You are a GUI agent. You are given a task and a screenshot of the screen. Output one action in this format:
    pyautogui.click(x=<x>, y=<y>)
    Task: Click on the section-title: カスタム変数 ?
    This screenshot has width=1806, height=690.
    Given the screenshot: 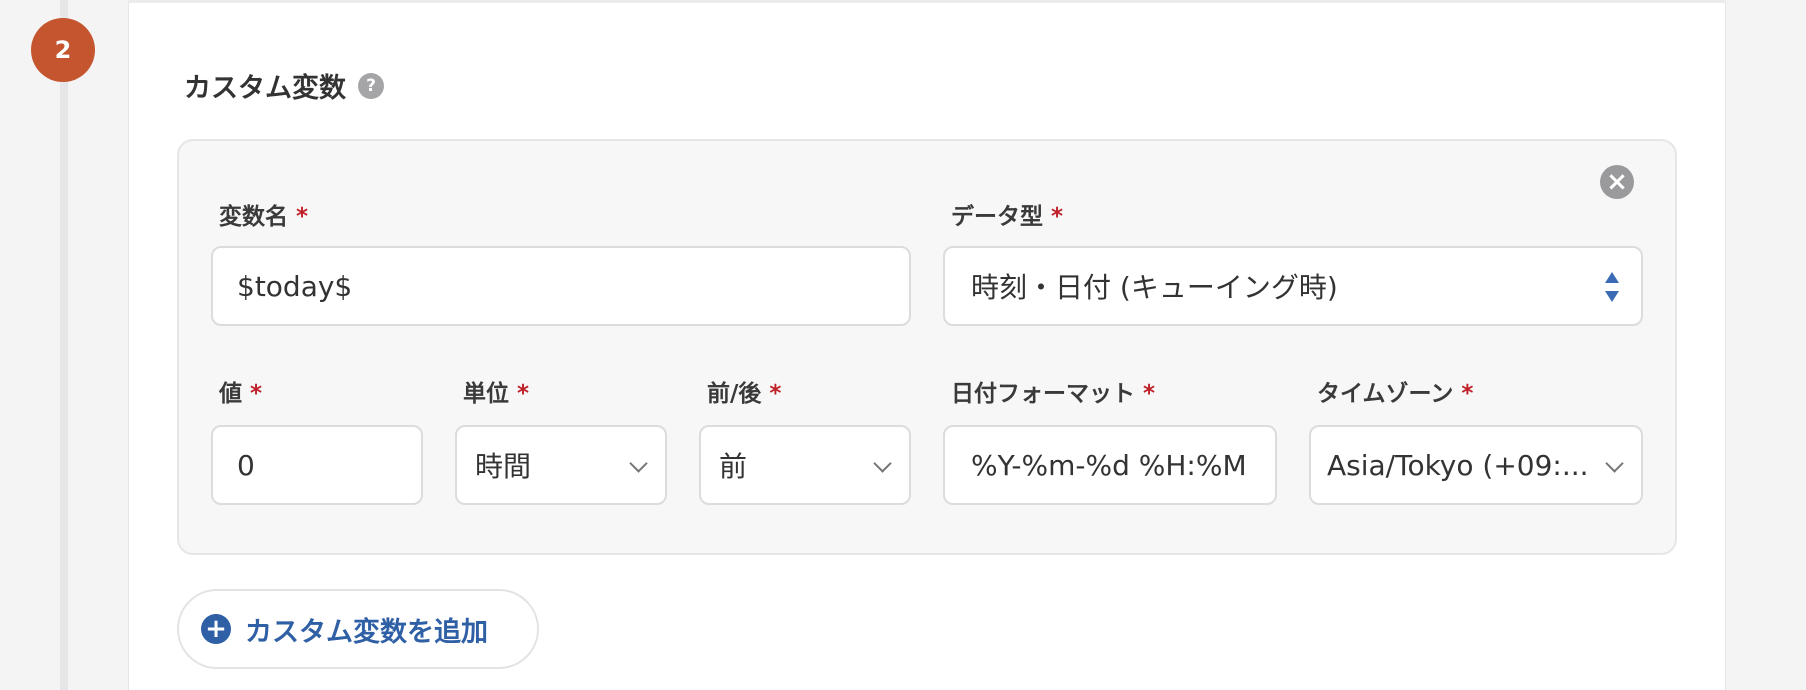 What is the action you would take?
    pyautogui.click(x=284, y=85)
    